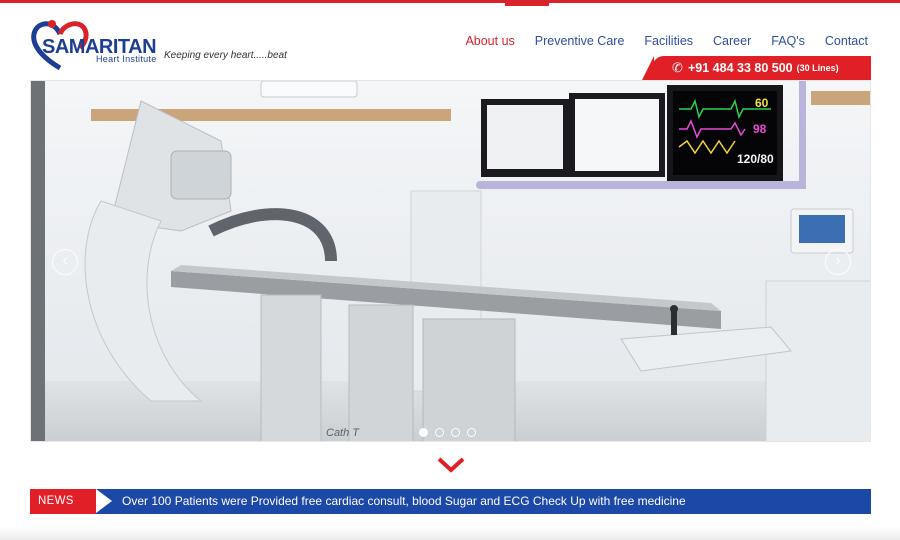  I want to click on chevron-down-icon, so click(451, 465).